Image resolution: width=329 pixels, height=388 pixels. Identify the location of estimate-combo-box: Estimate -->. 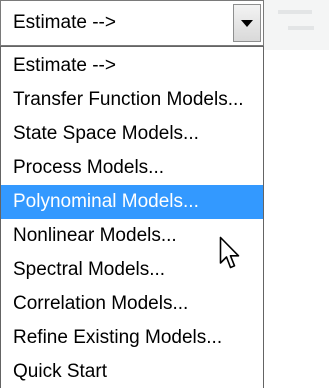
(132, 23).